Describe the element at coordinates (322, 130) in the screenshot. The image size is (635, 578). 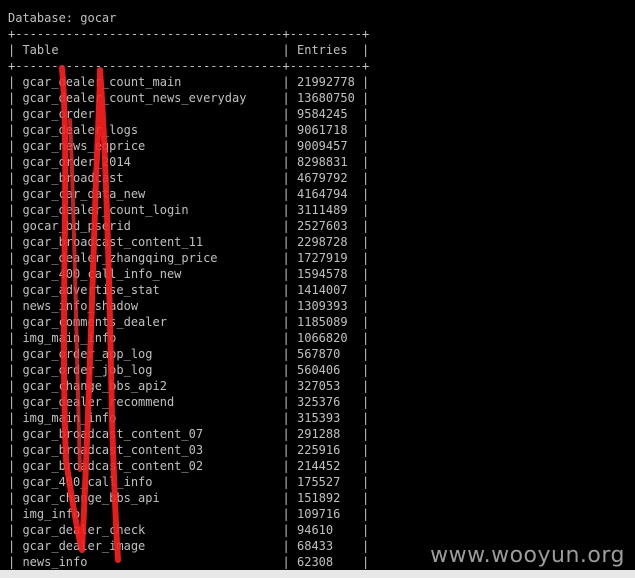
I see `entries-cell: 9061718` at that location.